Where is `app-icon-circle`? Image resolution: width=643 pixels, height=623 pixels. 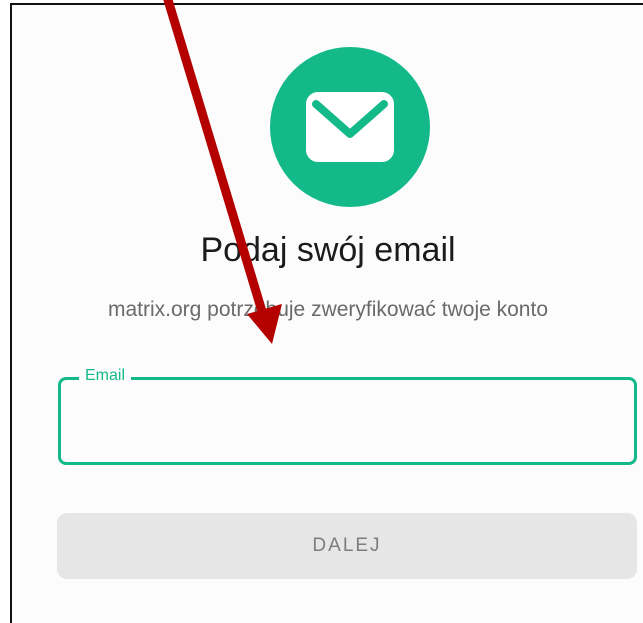
app-icon-circle is located at coordinates (350, 127).